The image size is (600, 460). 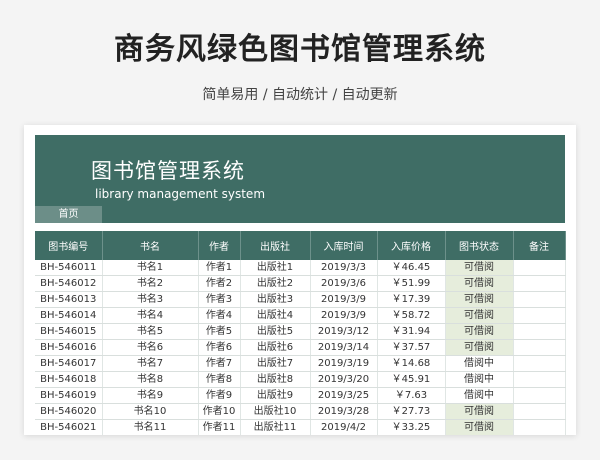 What do you see at coordinates (150, 268) in the screenshot?
I see `table-cell: 书名1` at bounding box center [150, 268].